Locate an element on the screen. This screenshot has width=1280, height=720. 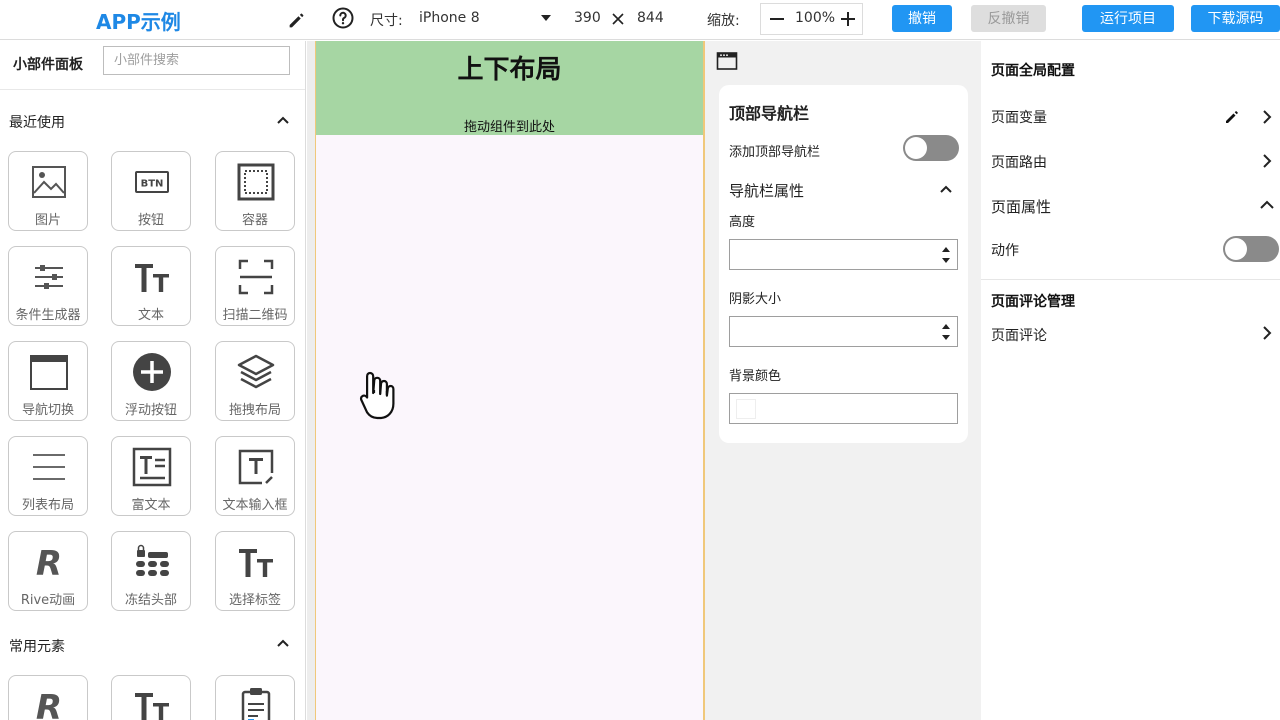
widget-tile-label: 条件生成器 is located at coordinates (48, 315).